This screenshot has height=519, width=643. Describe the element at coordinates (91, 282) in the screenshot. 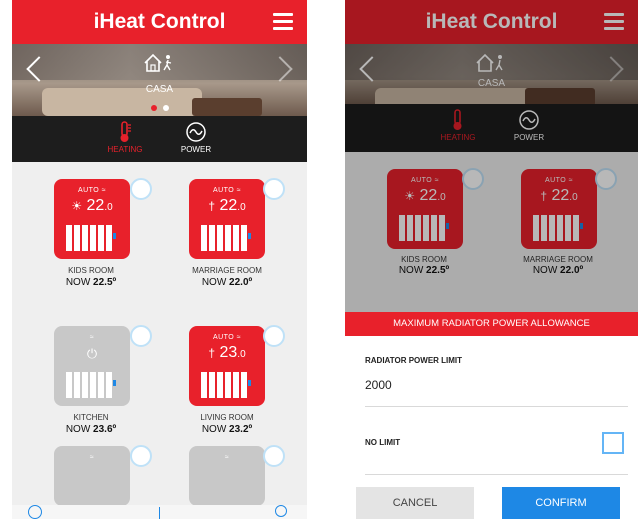

I see `current-temp: NOW 22.5º` at that location.